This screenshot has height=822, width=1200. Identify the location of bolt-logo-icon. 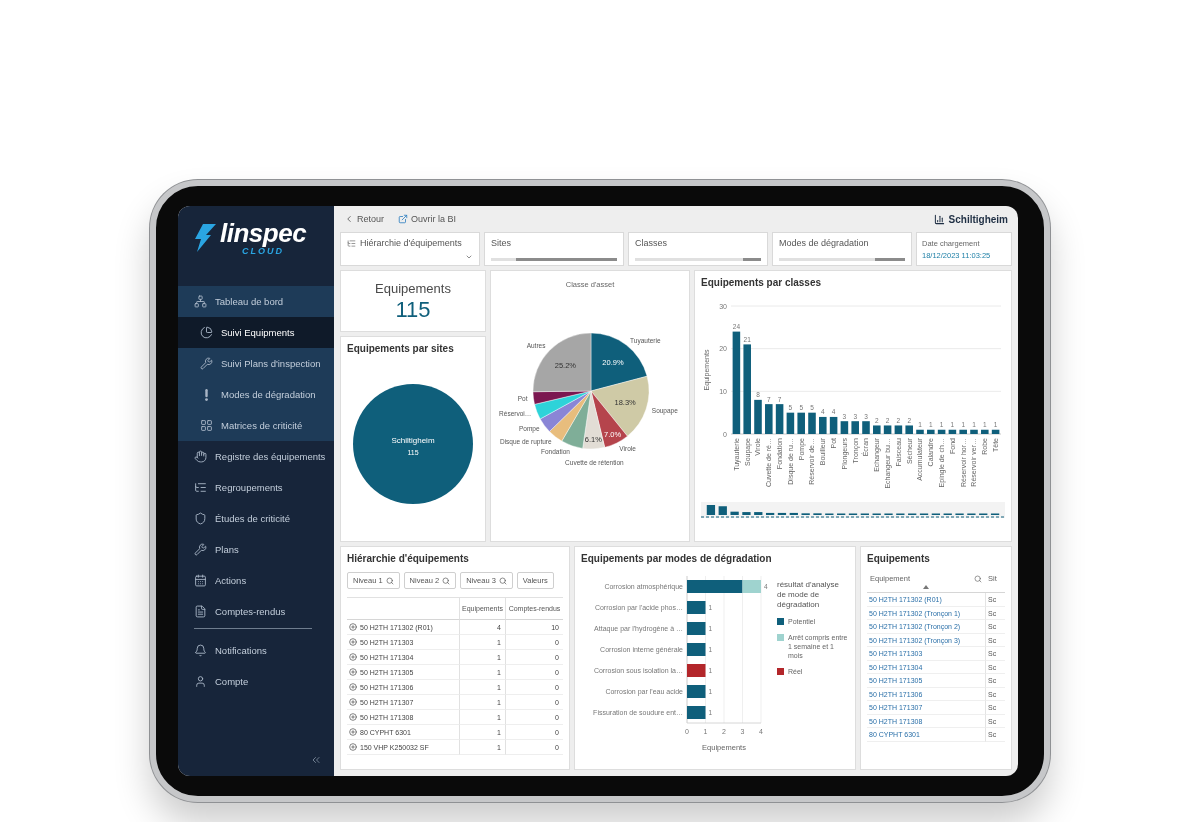
(205, 238).